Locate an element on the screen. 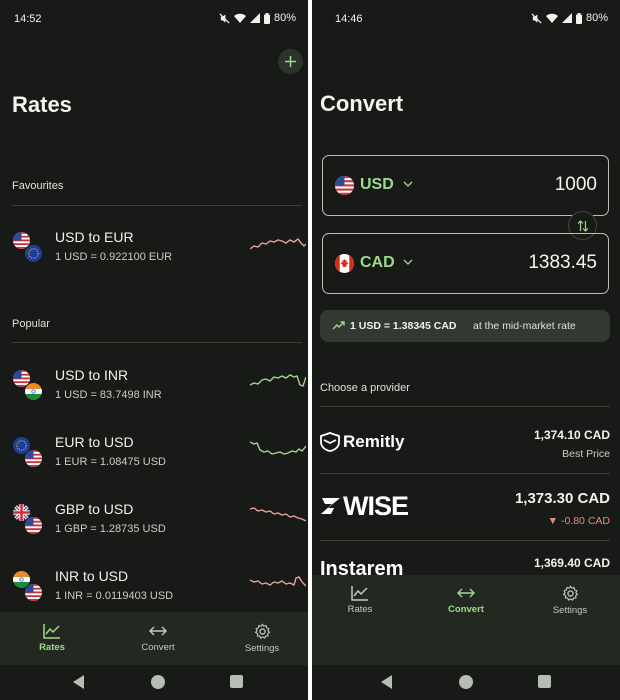 This screenshot has width=620, height=700. to-currency-select: CAD is located at coordinates (377, 263).